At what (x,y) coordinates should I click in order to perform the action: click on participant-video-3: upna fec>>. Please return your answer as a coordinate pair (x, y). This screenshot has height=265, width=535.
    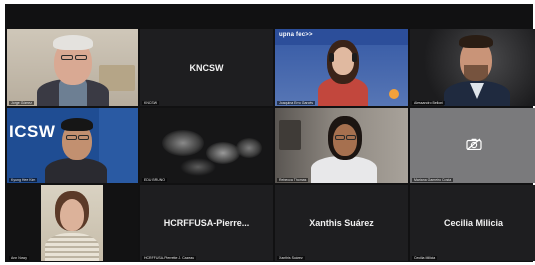
    Looking at the image, I should click on (341, 67).